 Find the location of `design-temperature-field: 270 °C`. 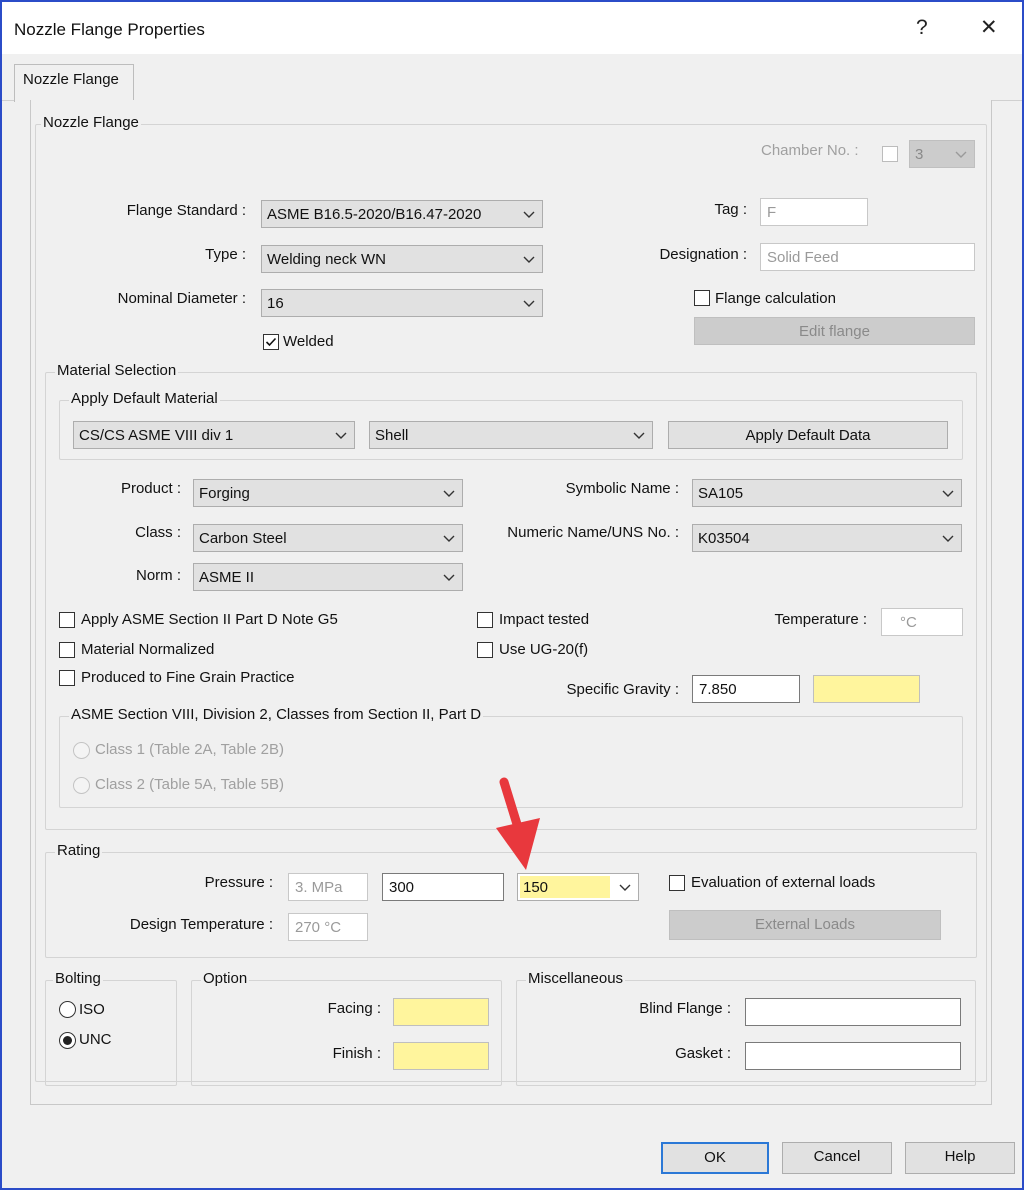

design-temperature-field: 270 °C is located at coordinates (328, 927).